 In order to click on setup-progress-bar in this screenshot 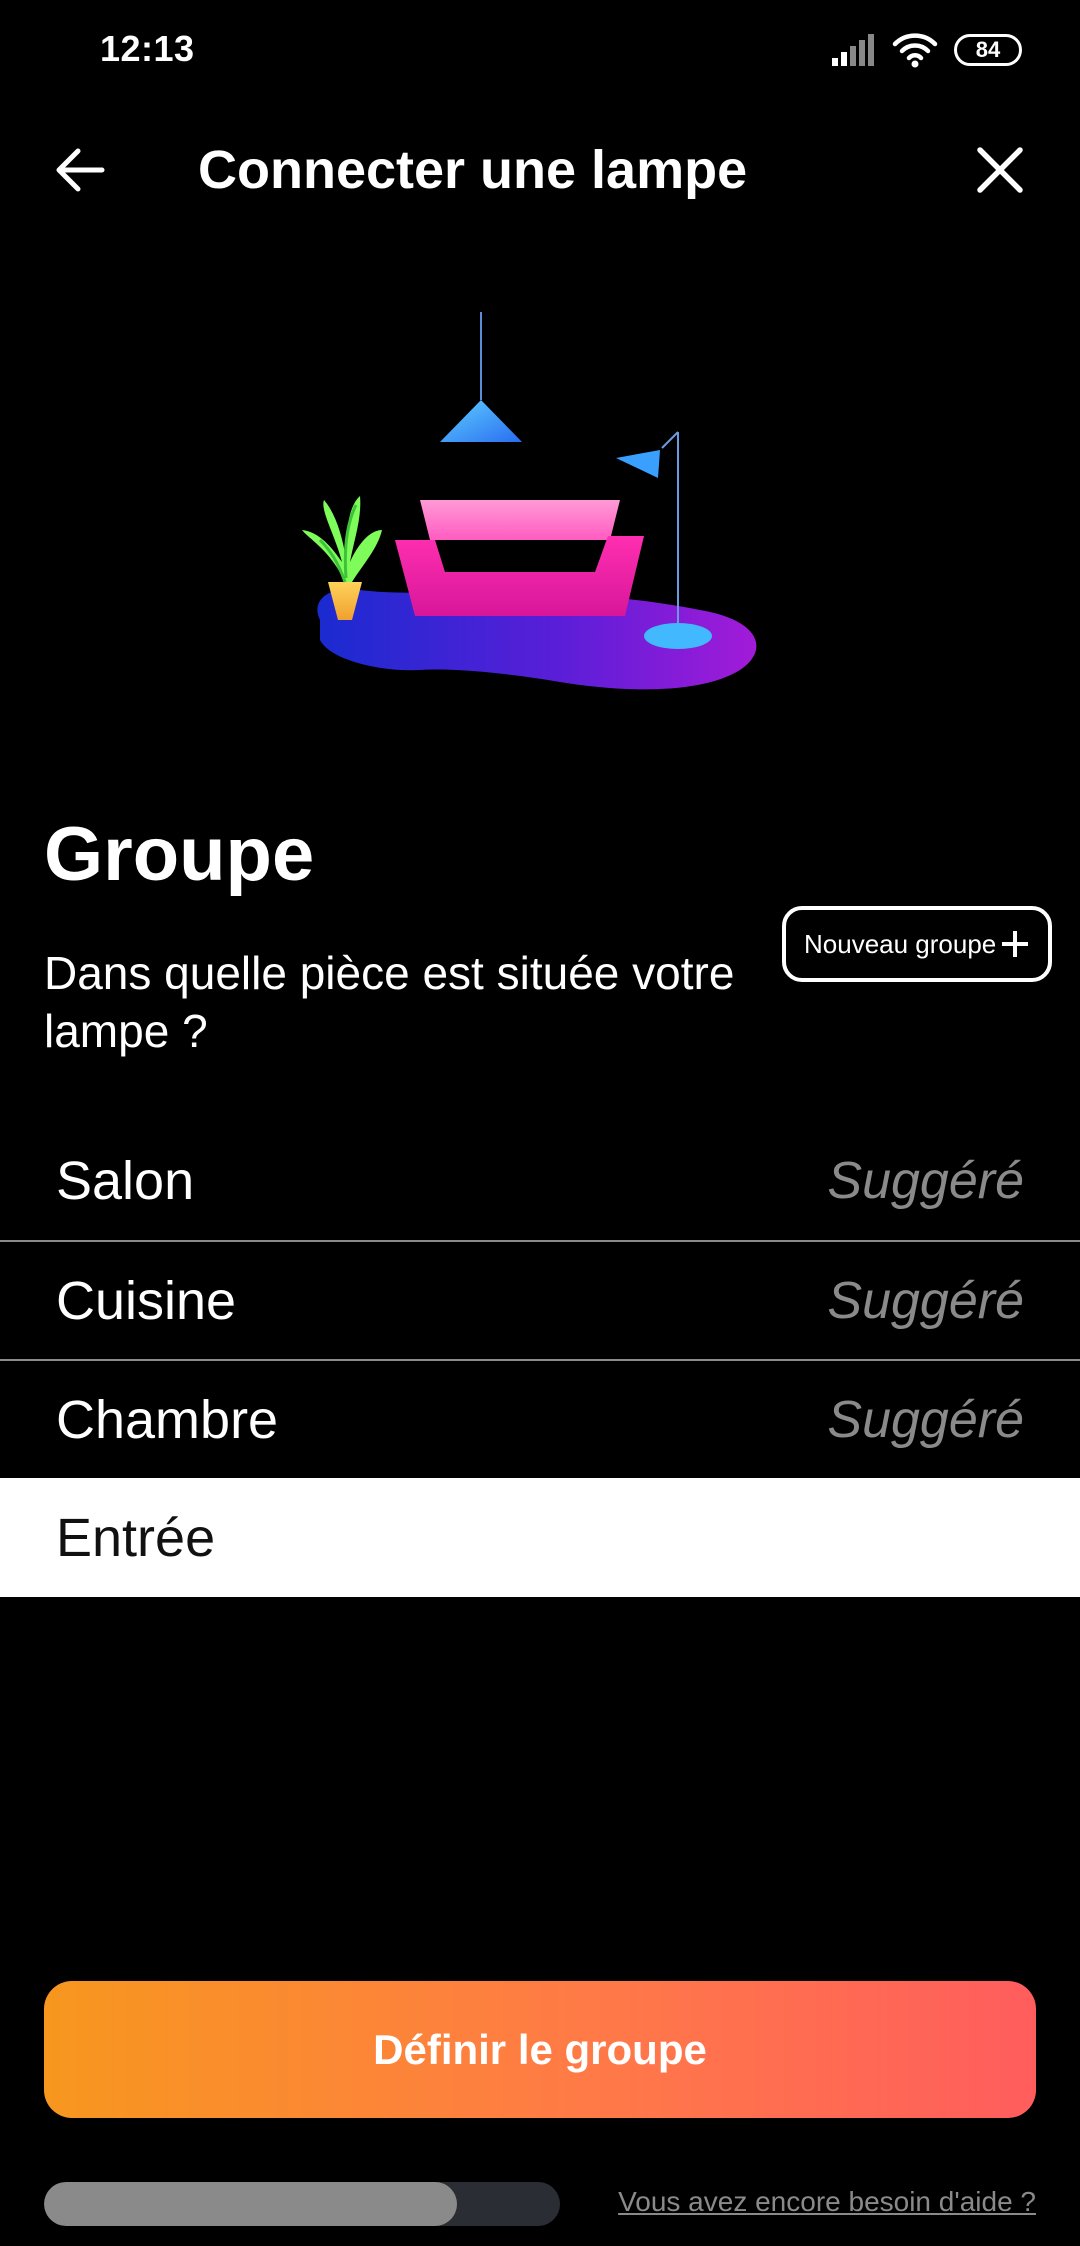, I will do `click(302, 2204)`.